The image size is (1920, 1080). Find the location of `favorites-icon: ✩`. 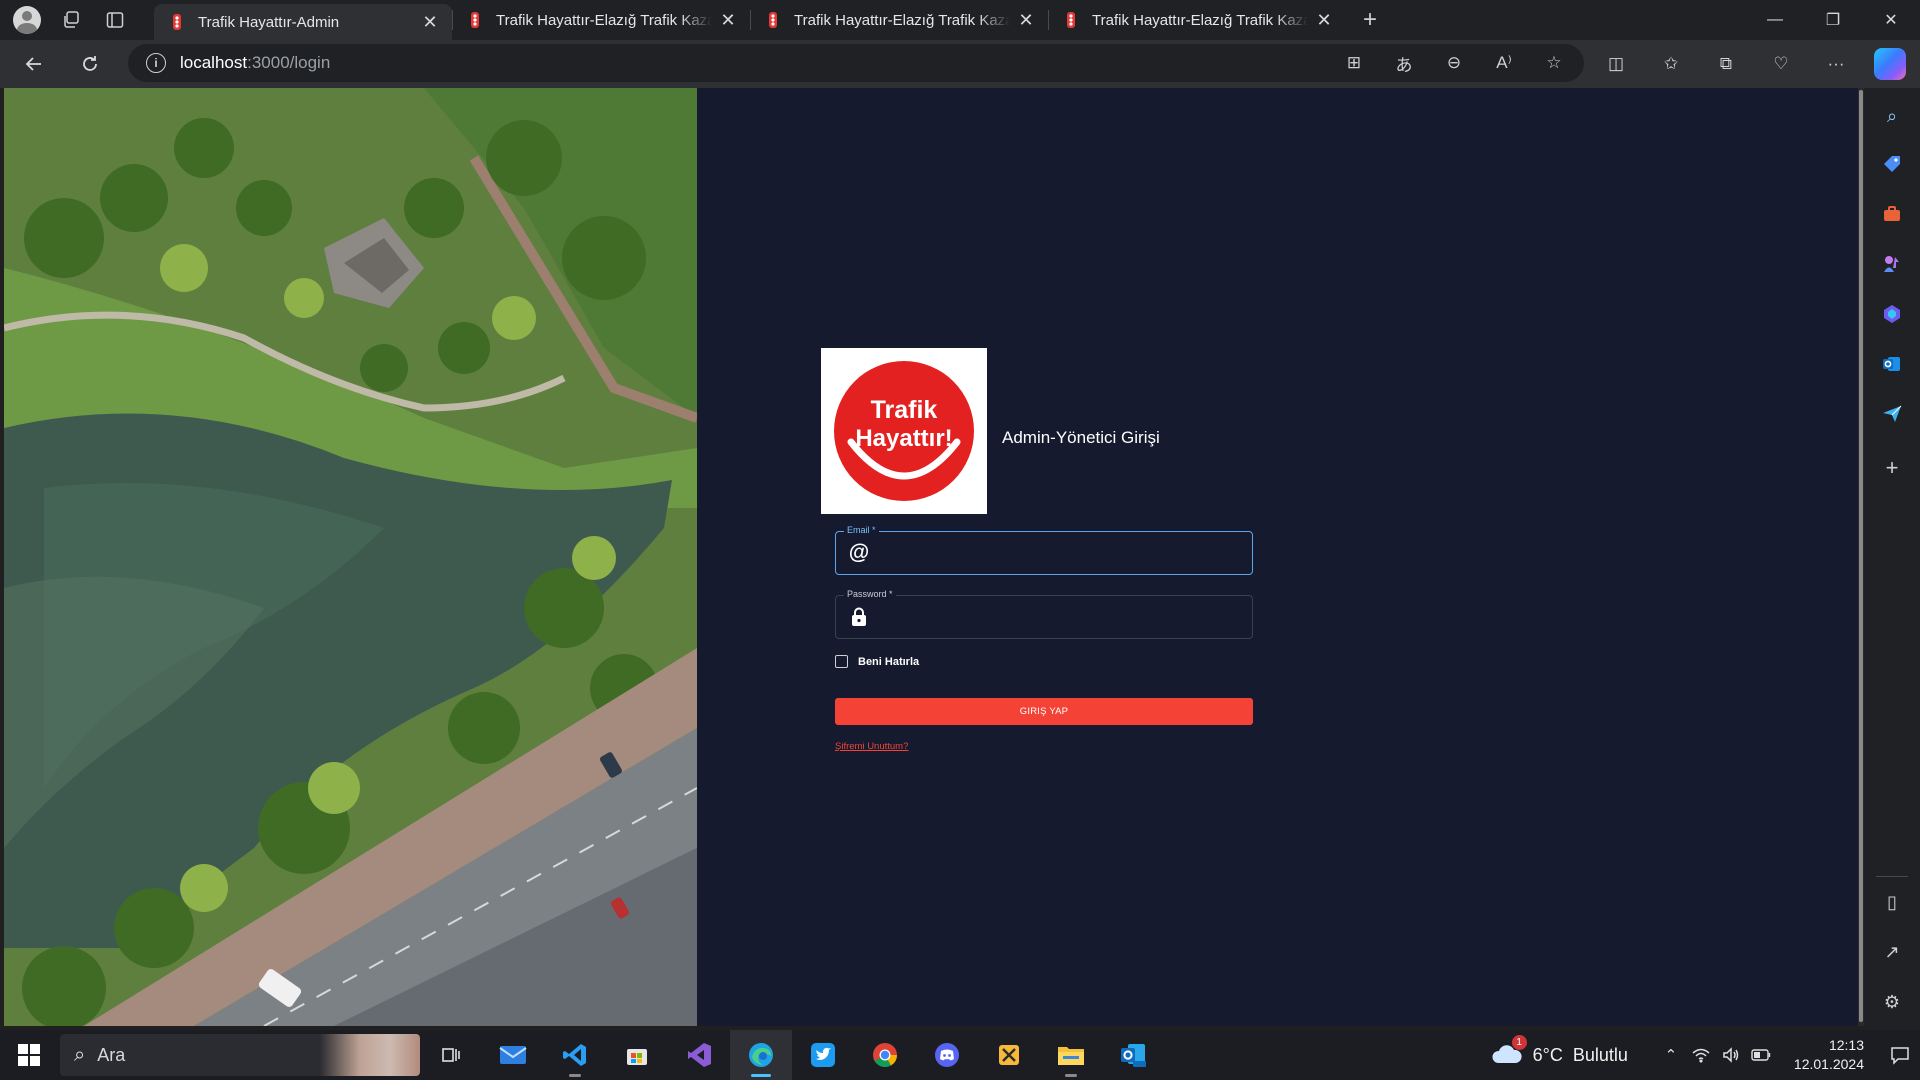

favorites-icon: ✩ is located at coordinates (1671, 64).